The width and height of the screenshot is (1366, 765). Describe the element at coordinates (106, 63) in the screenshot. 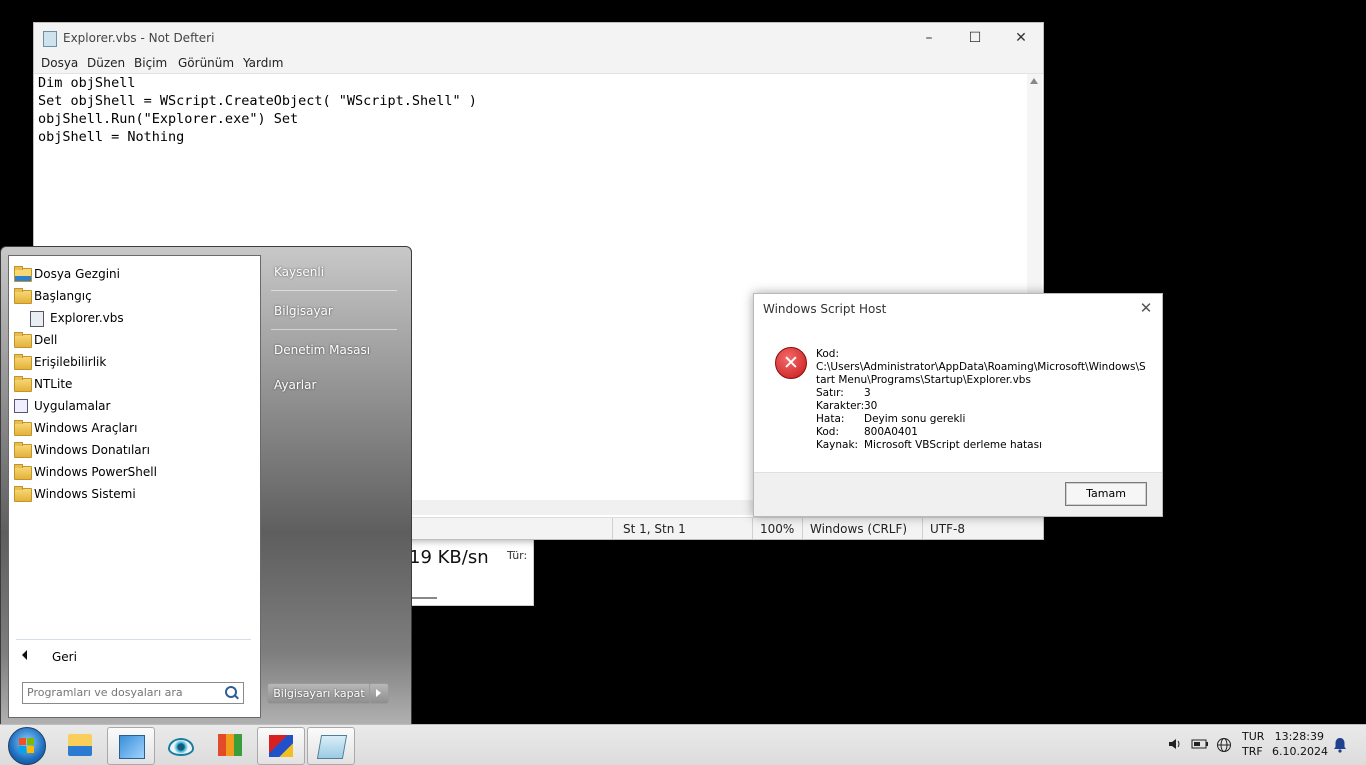

I see `menu-edit: Düzen` at that location.